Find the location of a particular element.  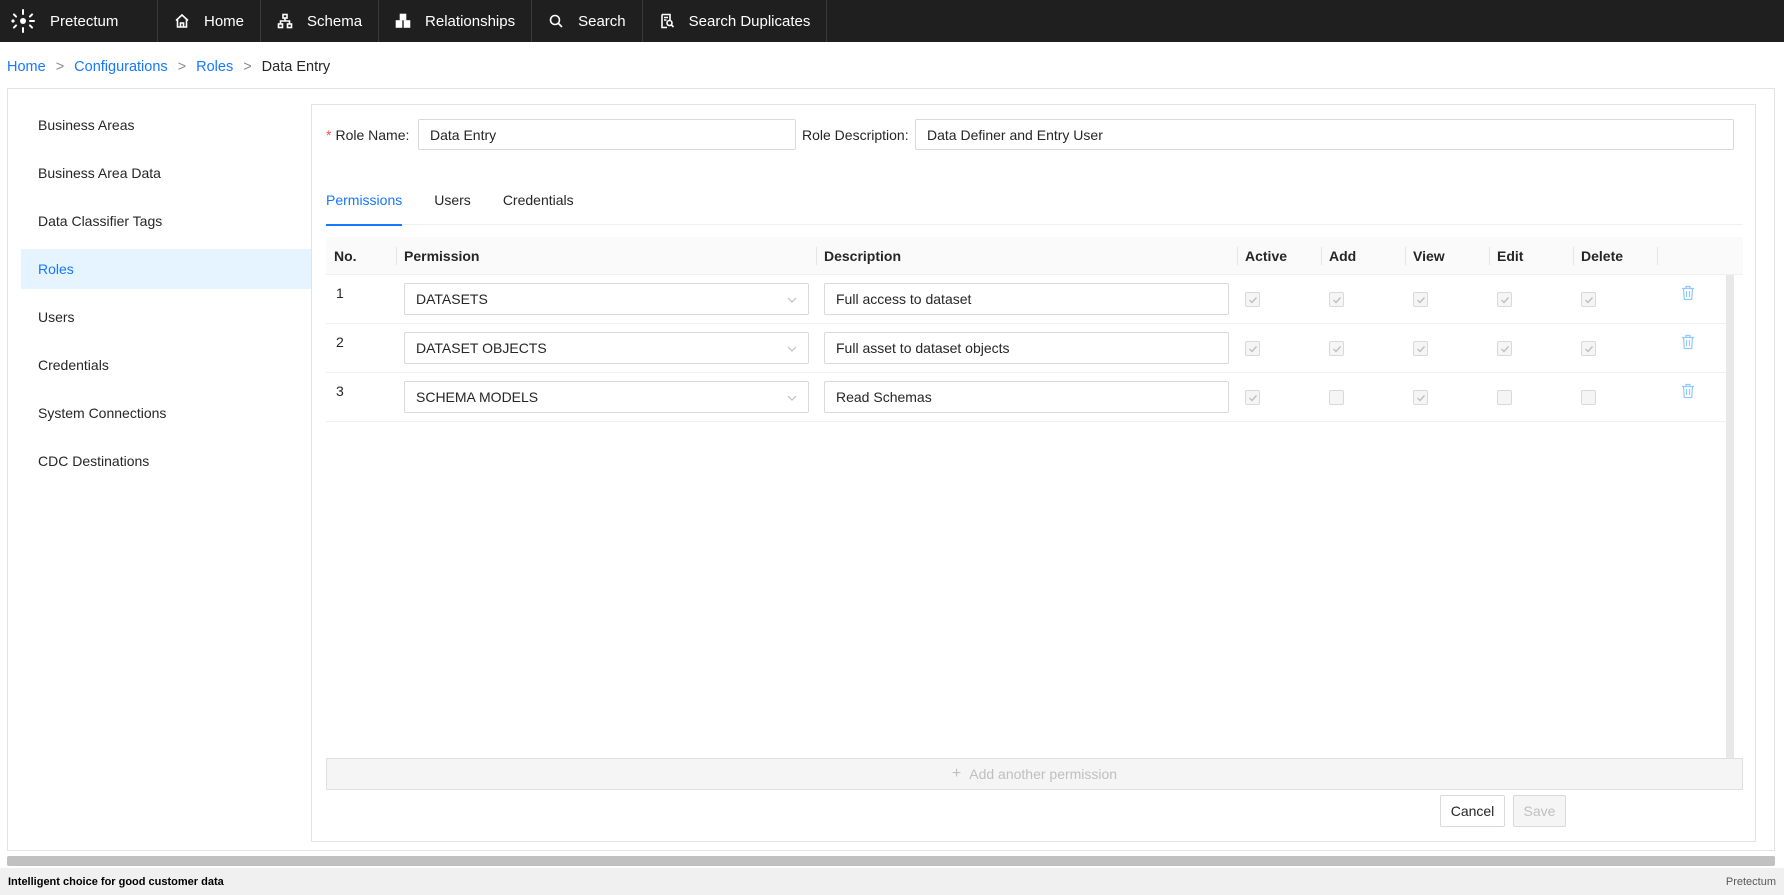

sidebar-item-business-areas: Business Areas is located at coordinates (166, 125).